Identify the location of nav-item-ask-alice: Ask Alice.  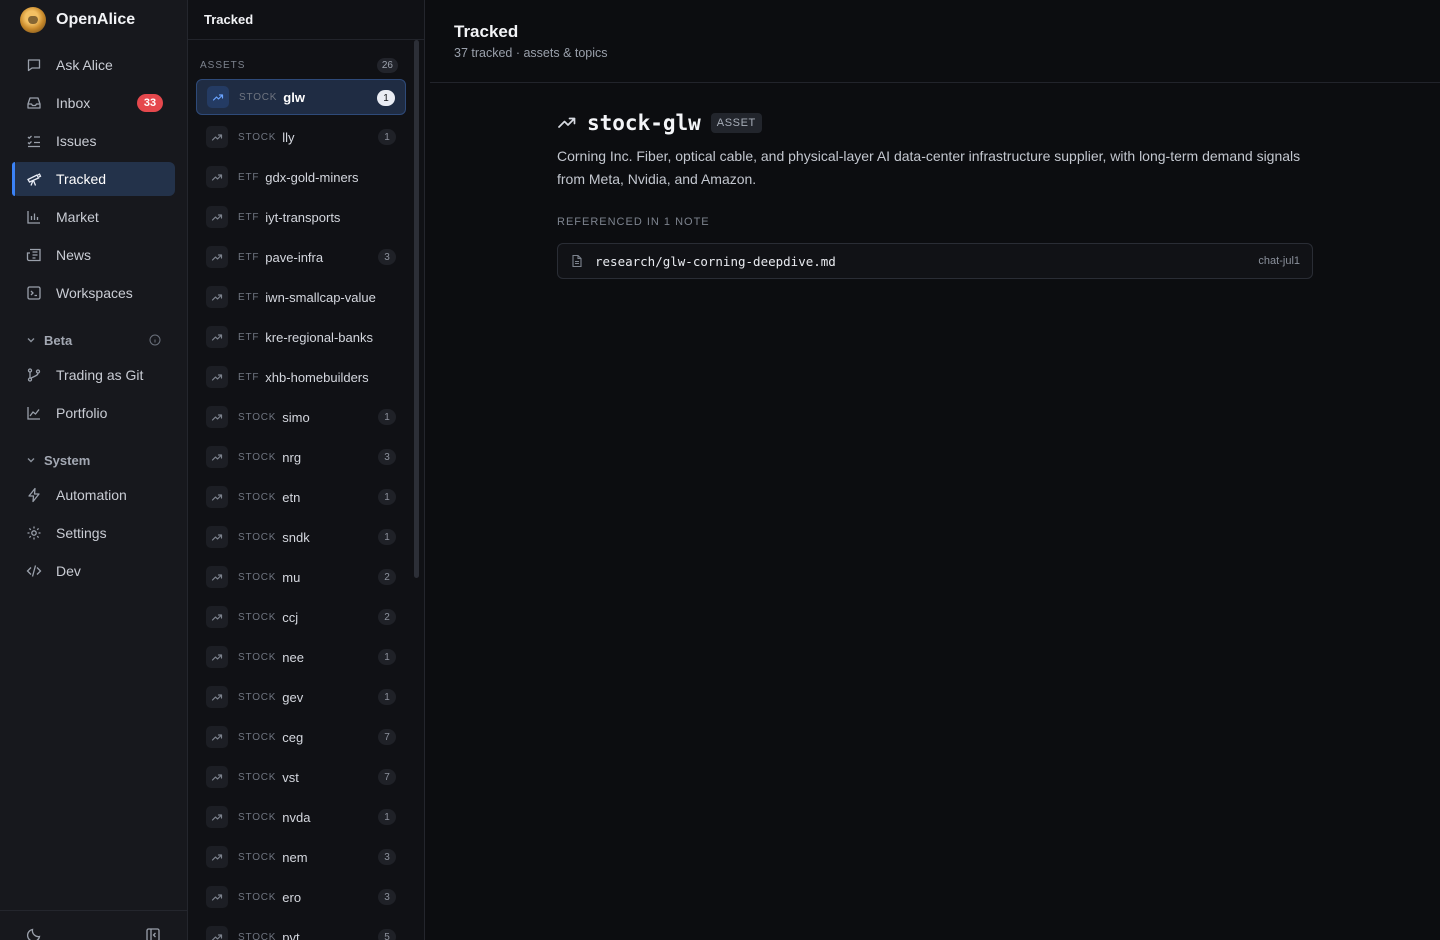
(93, 65).